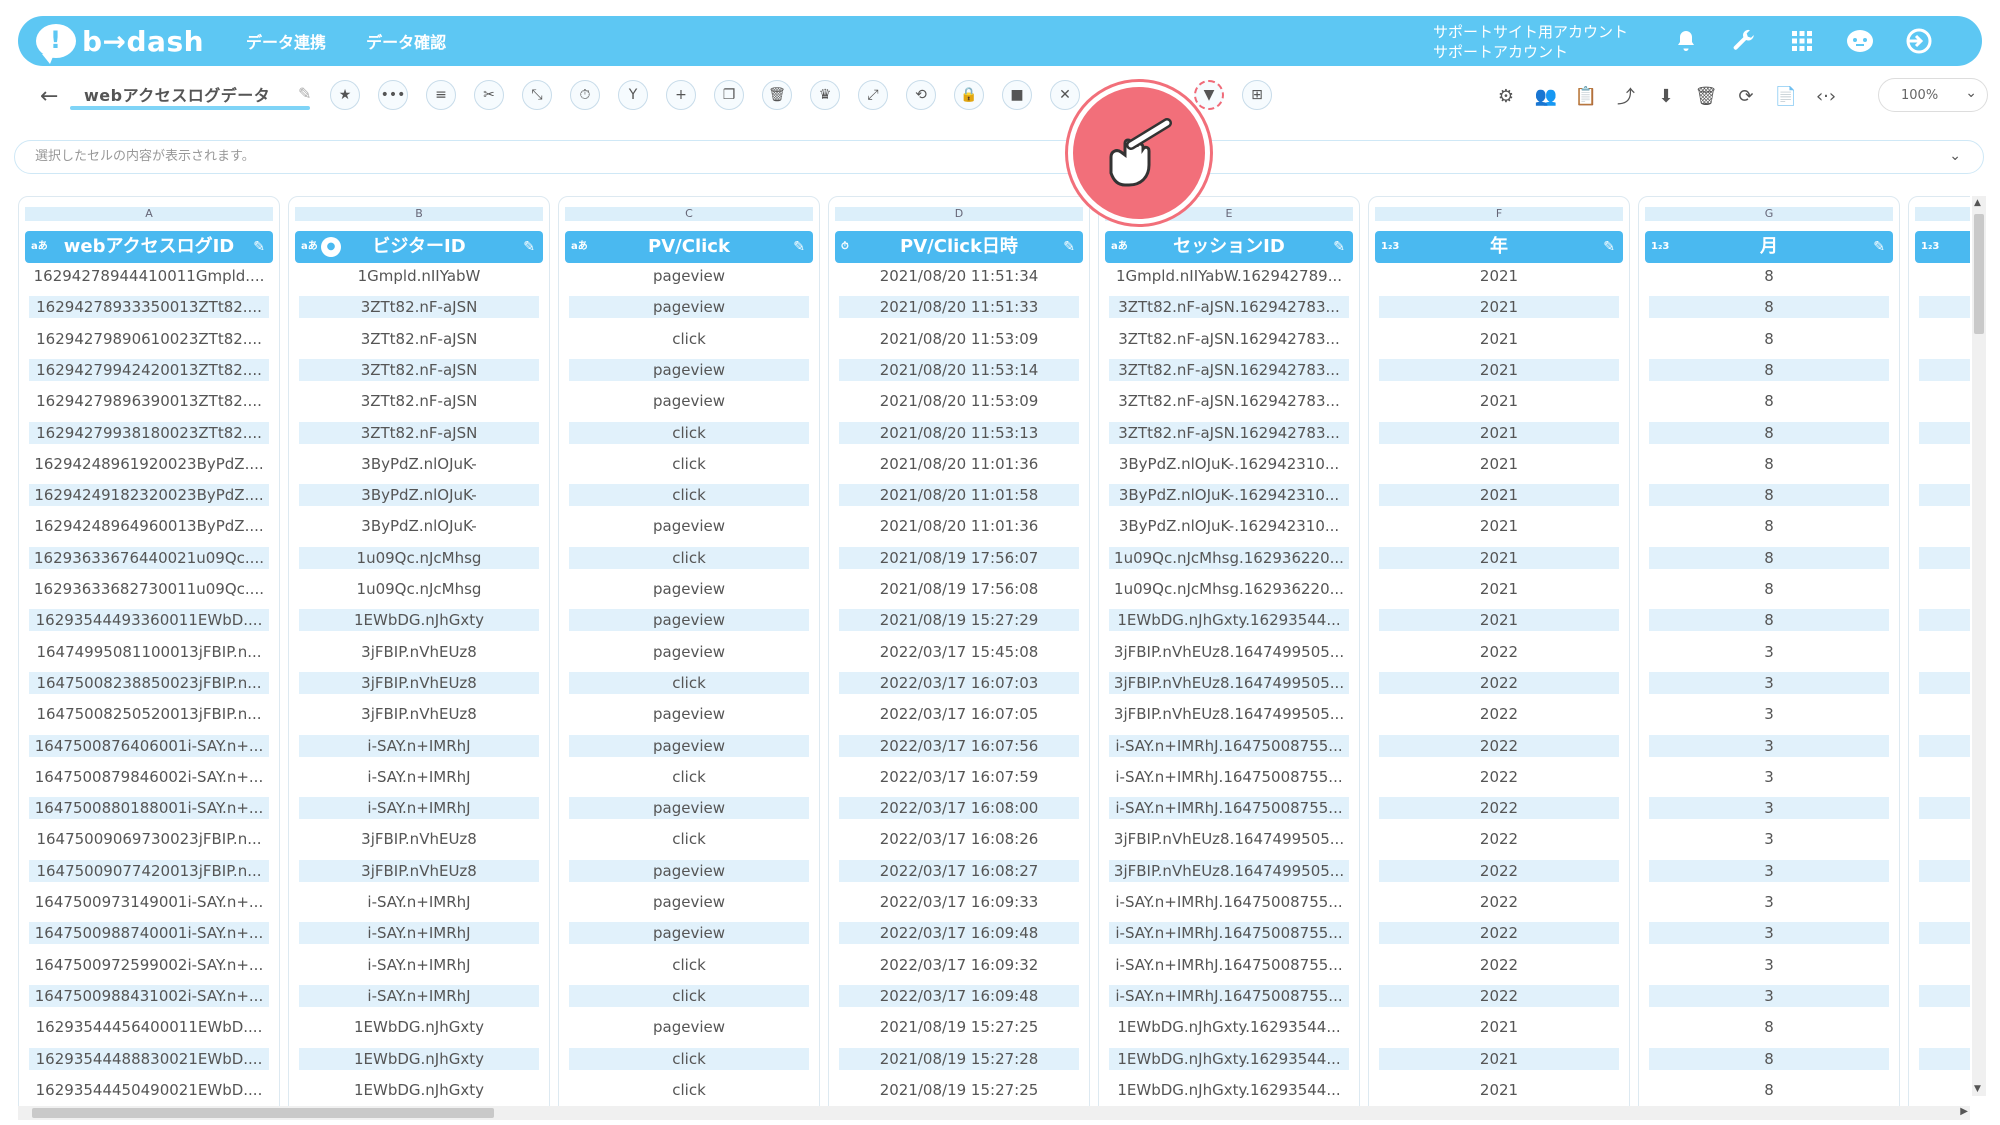 The width and height of the screenshot is (2000, 1125). I want to click on compress-icon: ⤡, so click(537, 95).